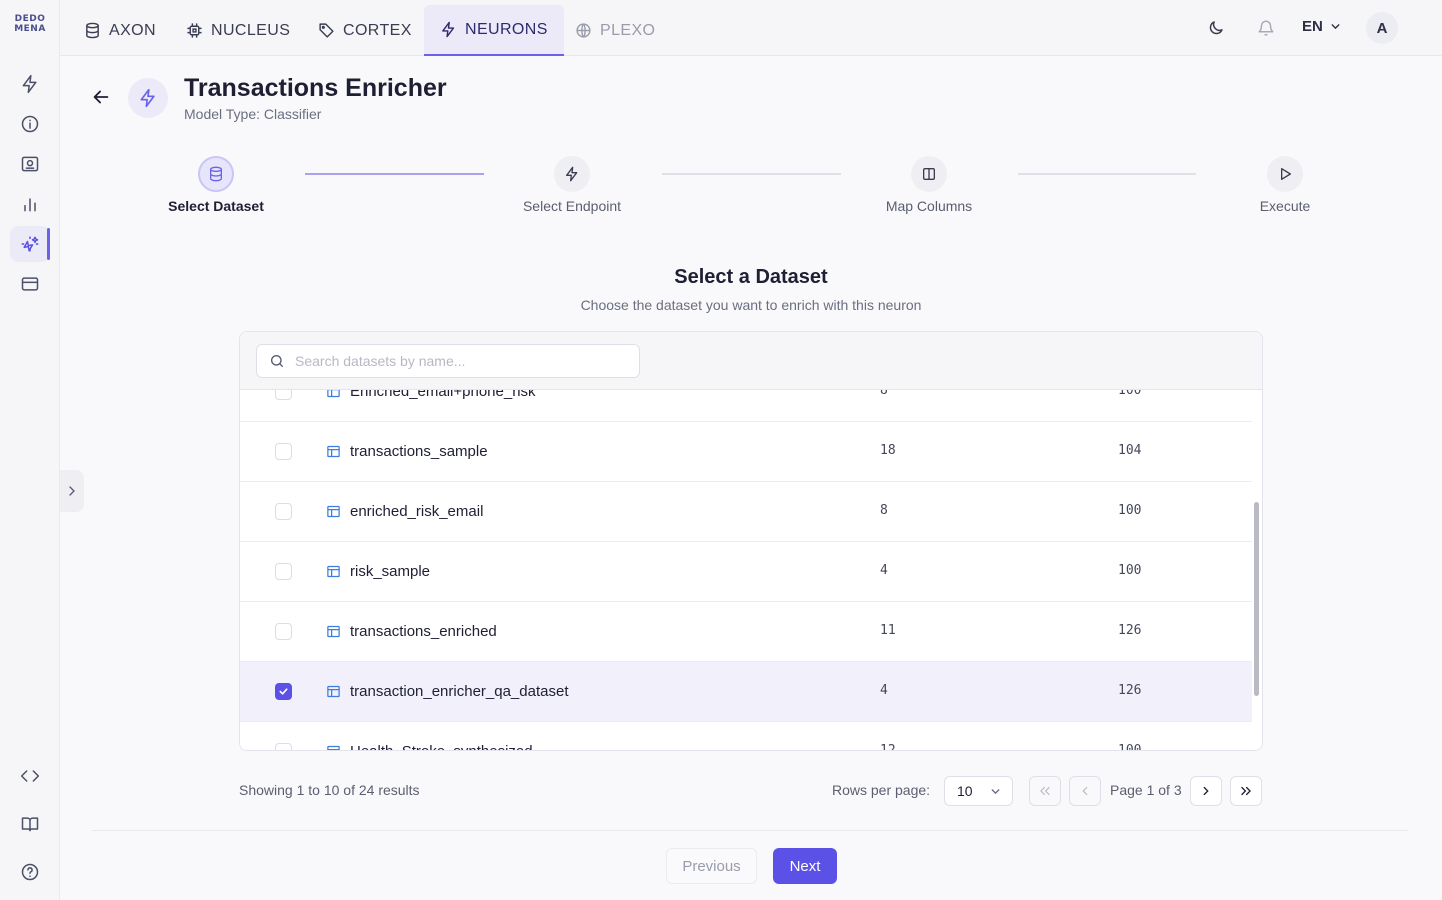 The width and height of the screenshot is (1442, 900). What do you see at coordinates (30, 164) in the screenshot?
I see `sidebar-item-scan` at bounding box center [30, 164].